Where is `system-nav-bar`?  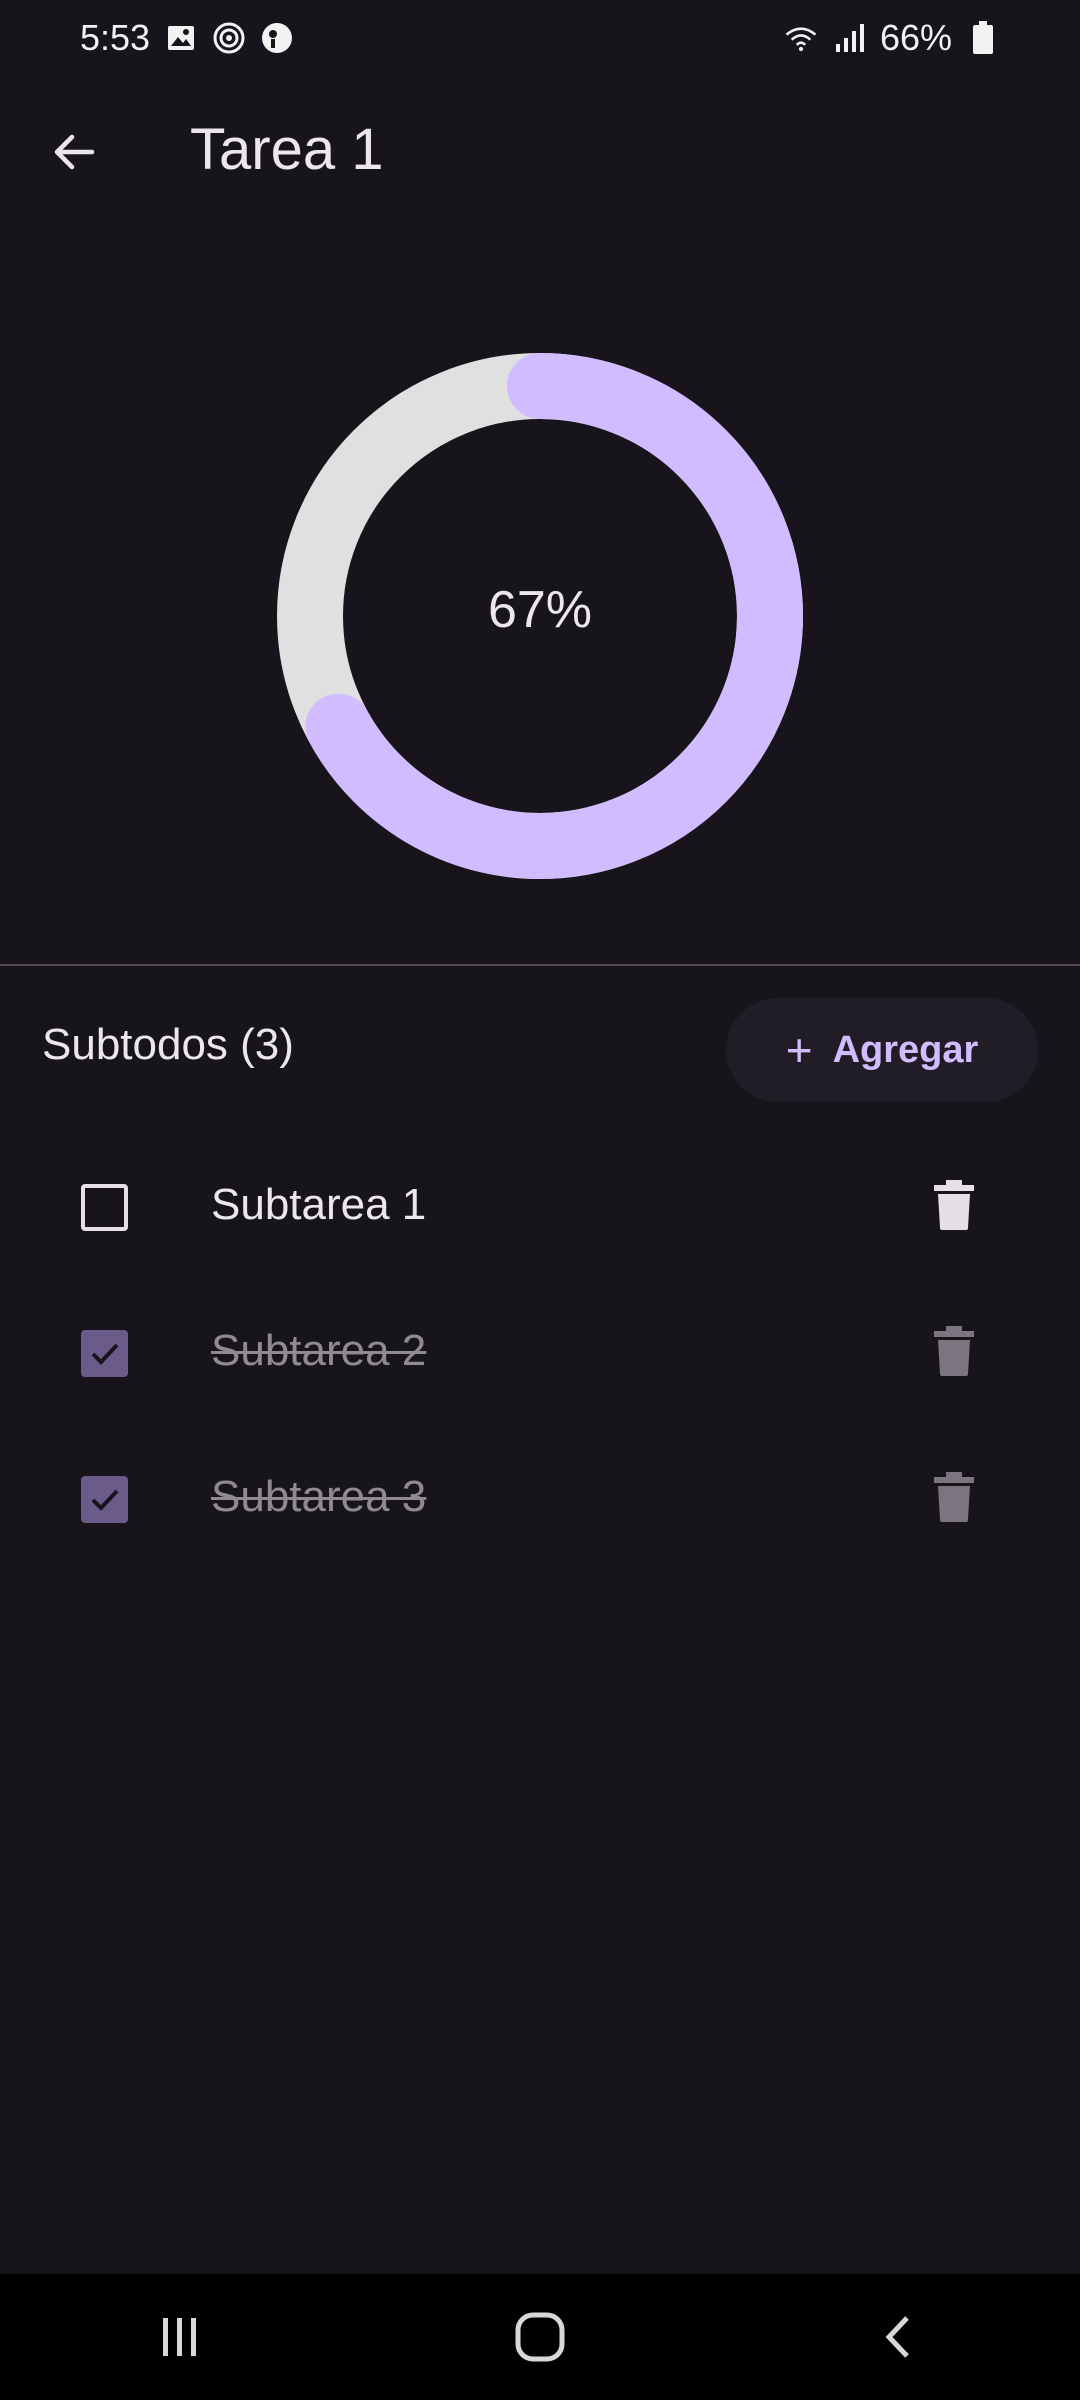
system-nav-bar is located at coordinates (540, 2337).